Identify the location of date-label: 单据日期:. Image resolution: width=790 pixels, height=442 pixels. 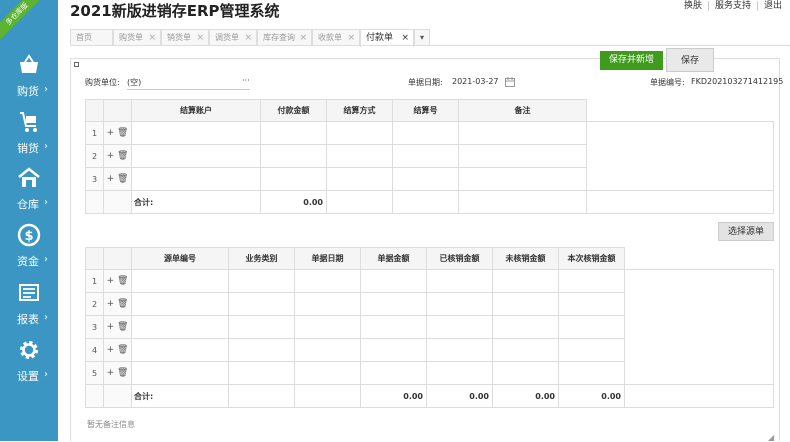
(425, 82).